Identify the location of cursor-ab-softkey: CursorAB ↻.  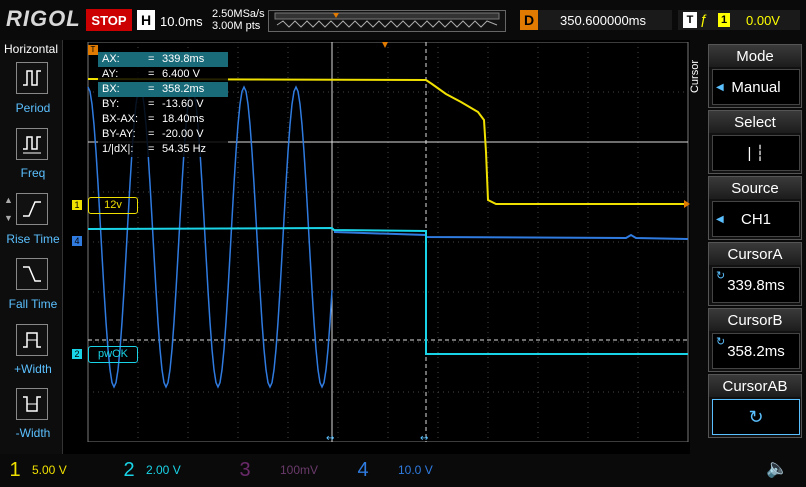
(755, 406).